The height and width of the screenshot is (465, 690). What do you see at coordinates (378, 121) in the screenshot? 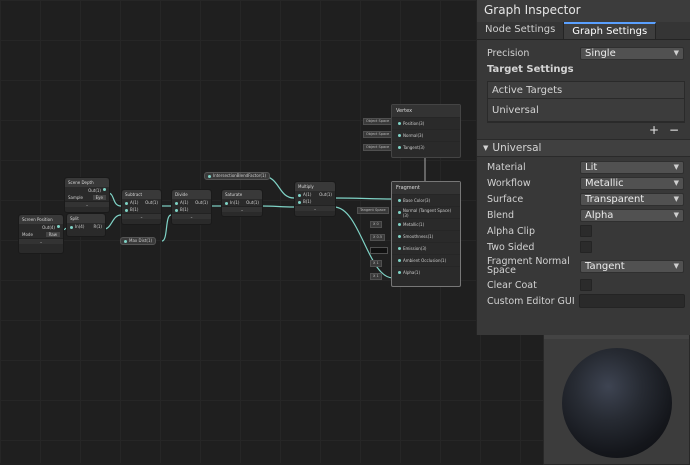
I see `position-space-tag: Object Space` at bounding box center [378, 121].